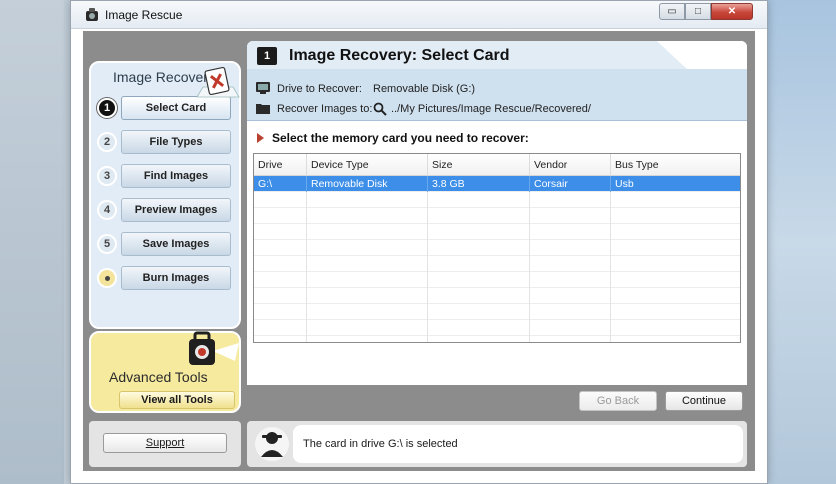 The height and width of the screenshot is (484, 836). I want to click on recover-images-to-label: Recover Images to:, so click(325, 109).